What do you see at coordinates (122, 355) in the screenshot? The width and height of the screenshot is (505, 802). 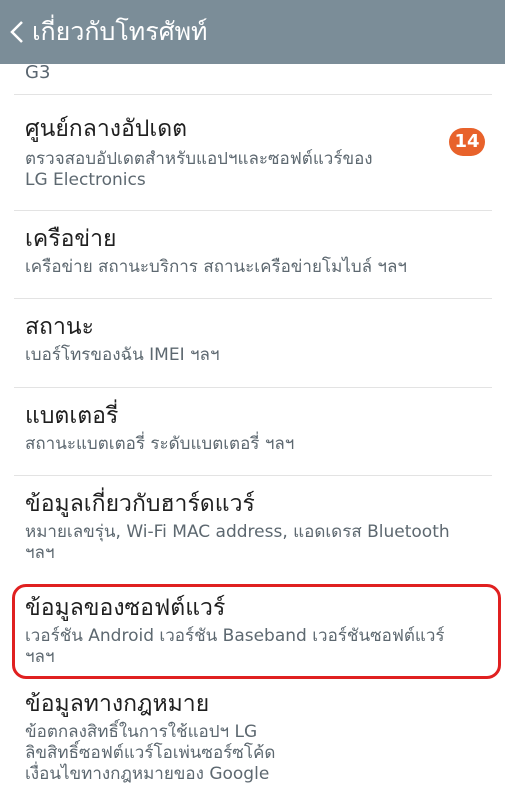 I see `item-subtitle: เบอร์โทรของฉัน IMEI ฯลฯ` at bounding box center [122, 355].